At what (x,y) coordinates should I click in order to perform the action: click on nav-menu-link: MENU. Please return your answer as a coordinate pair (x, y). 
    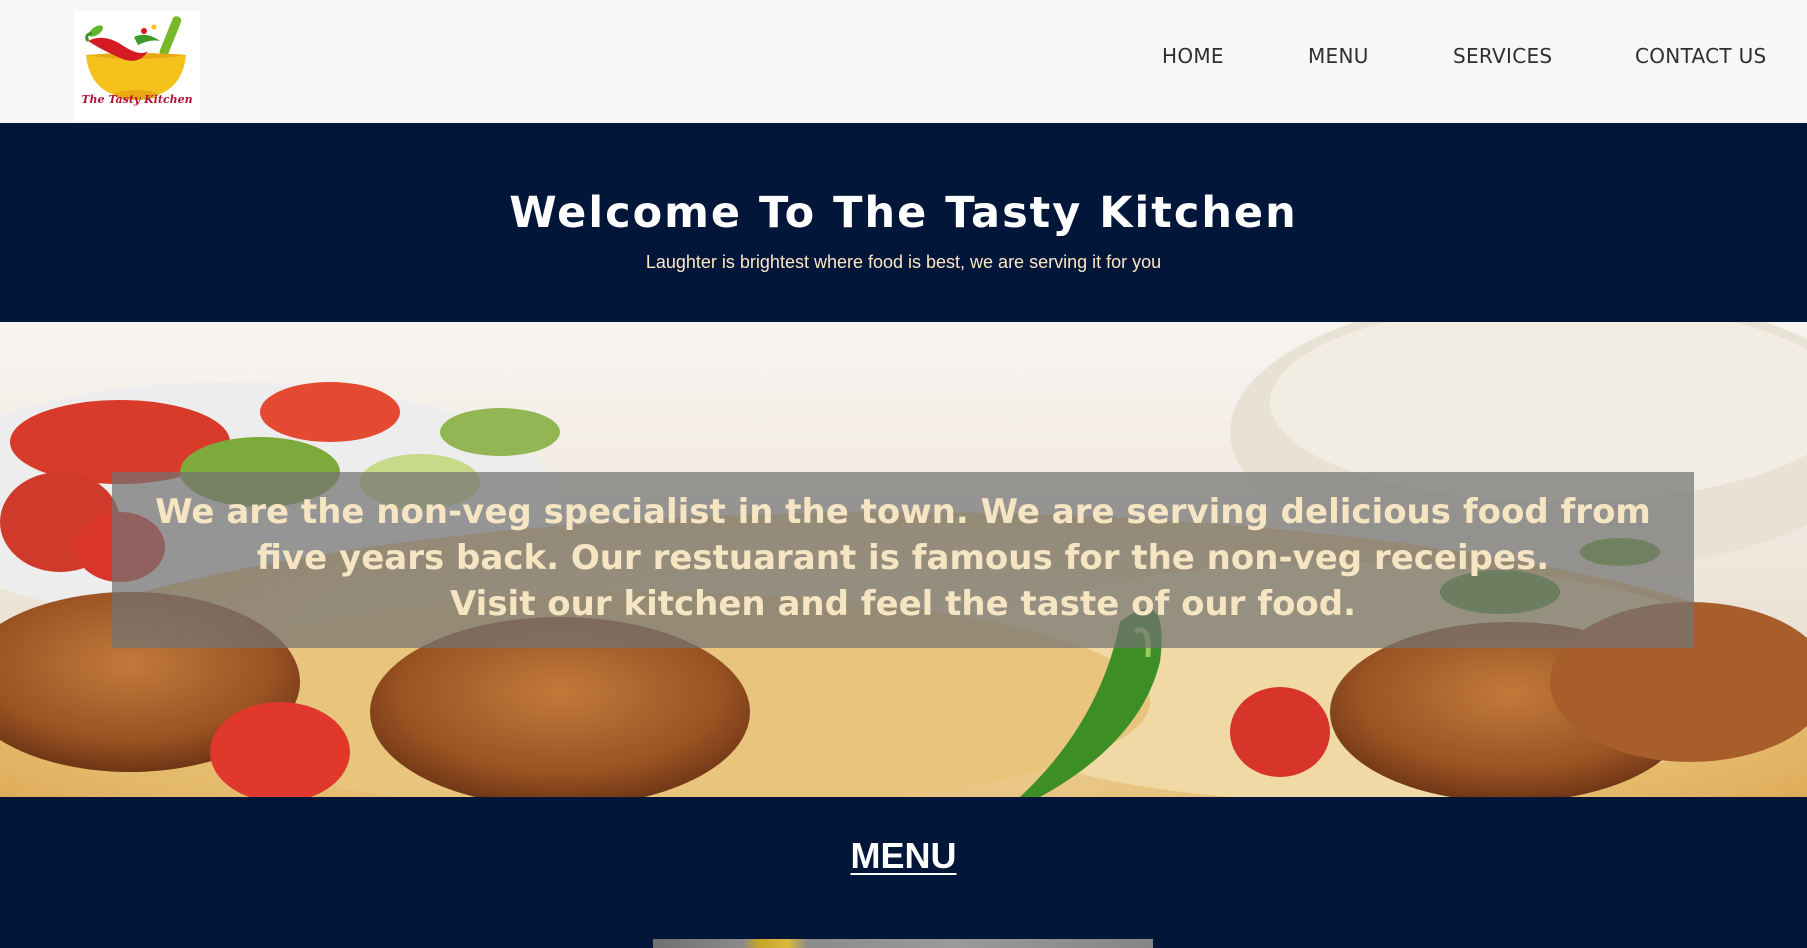
    Looking at the image, I should click on (1338, 56).